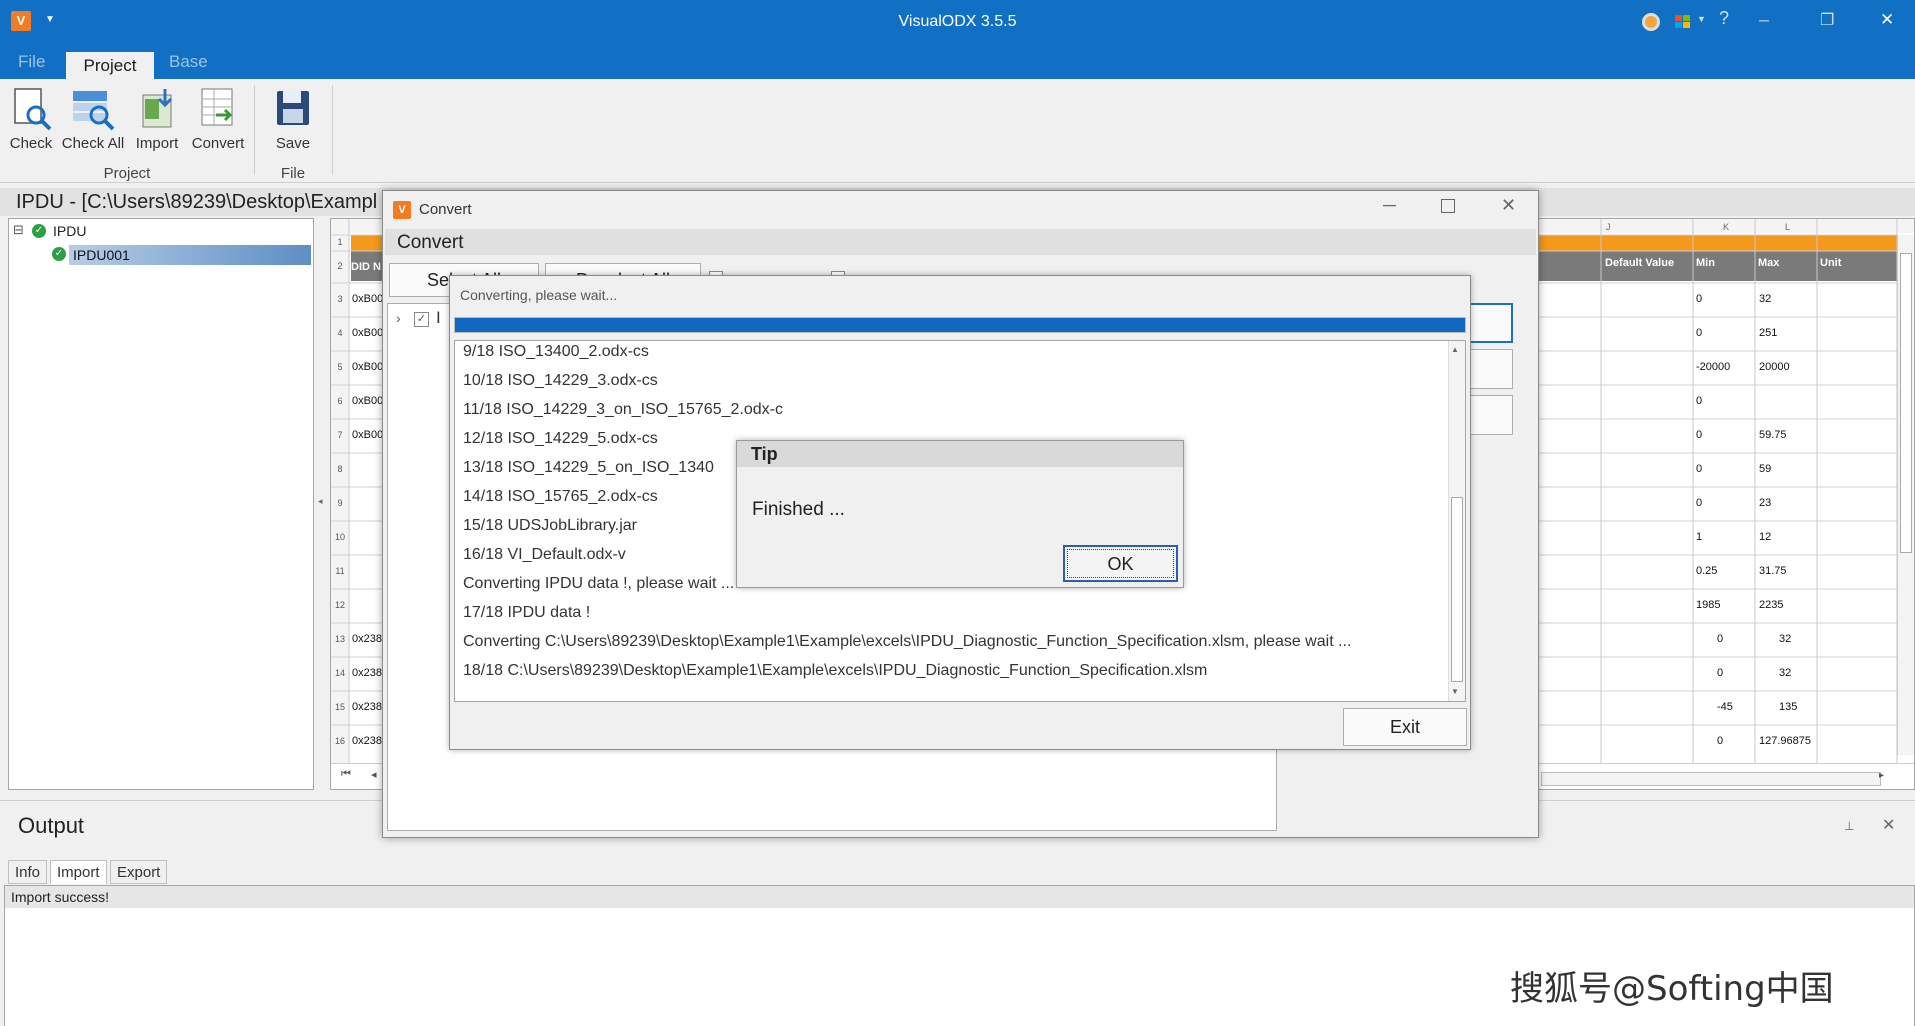 Image resolution: width=1915 pixels, height=1026 pixels. Describe the element at coordinates (1768, 333) in the screenshot. I see `cell-max: 251` at that location.